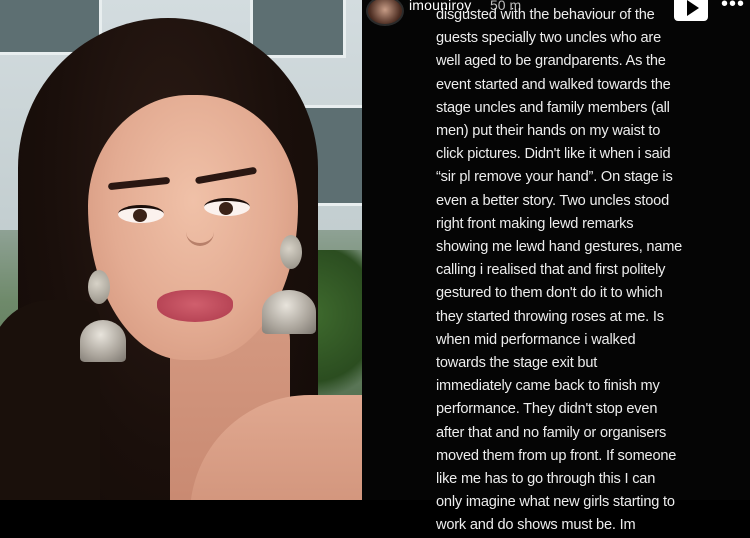  I want to click on story-text-line: stage uncles and family members (all, so click(553, 107).